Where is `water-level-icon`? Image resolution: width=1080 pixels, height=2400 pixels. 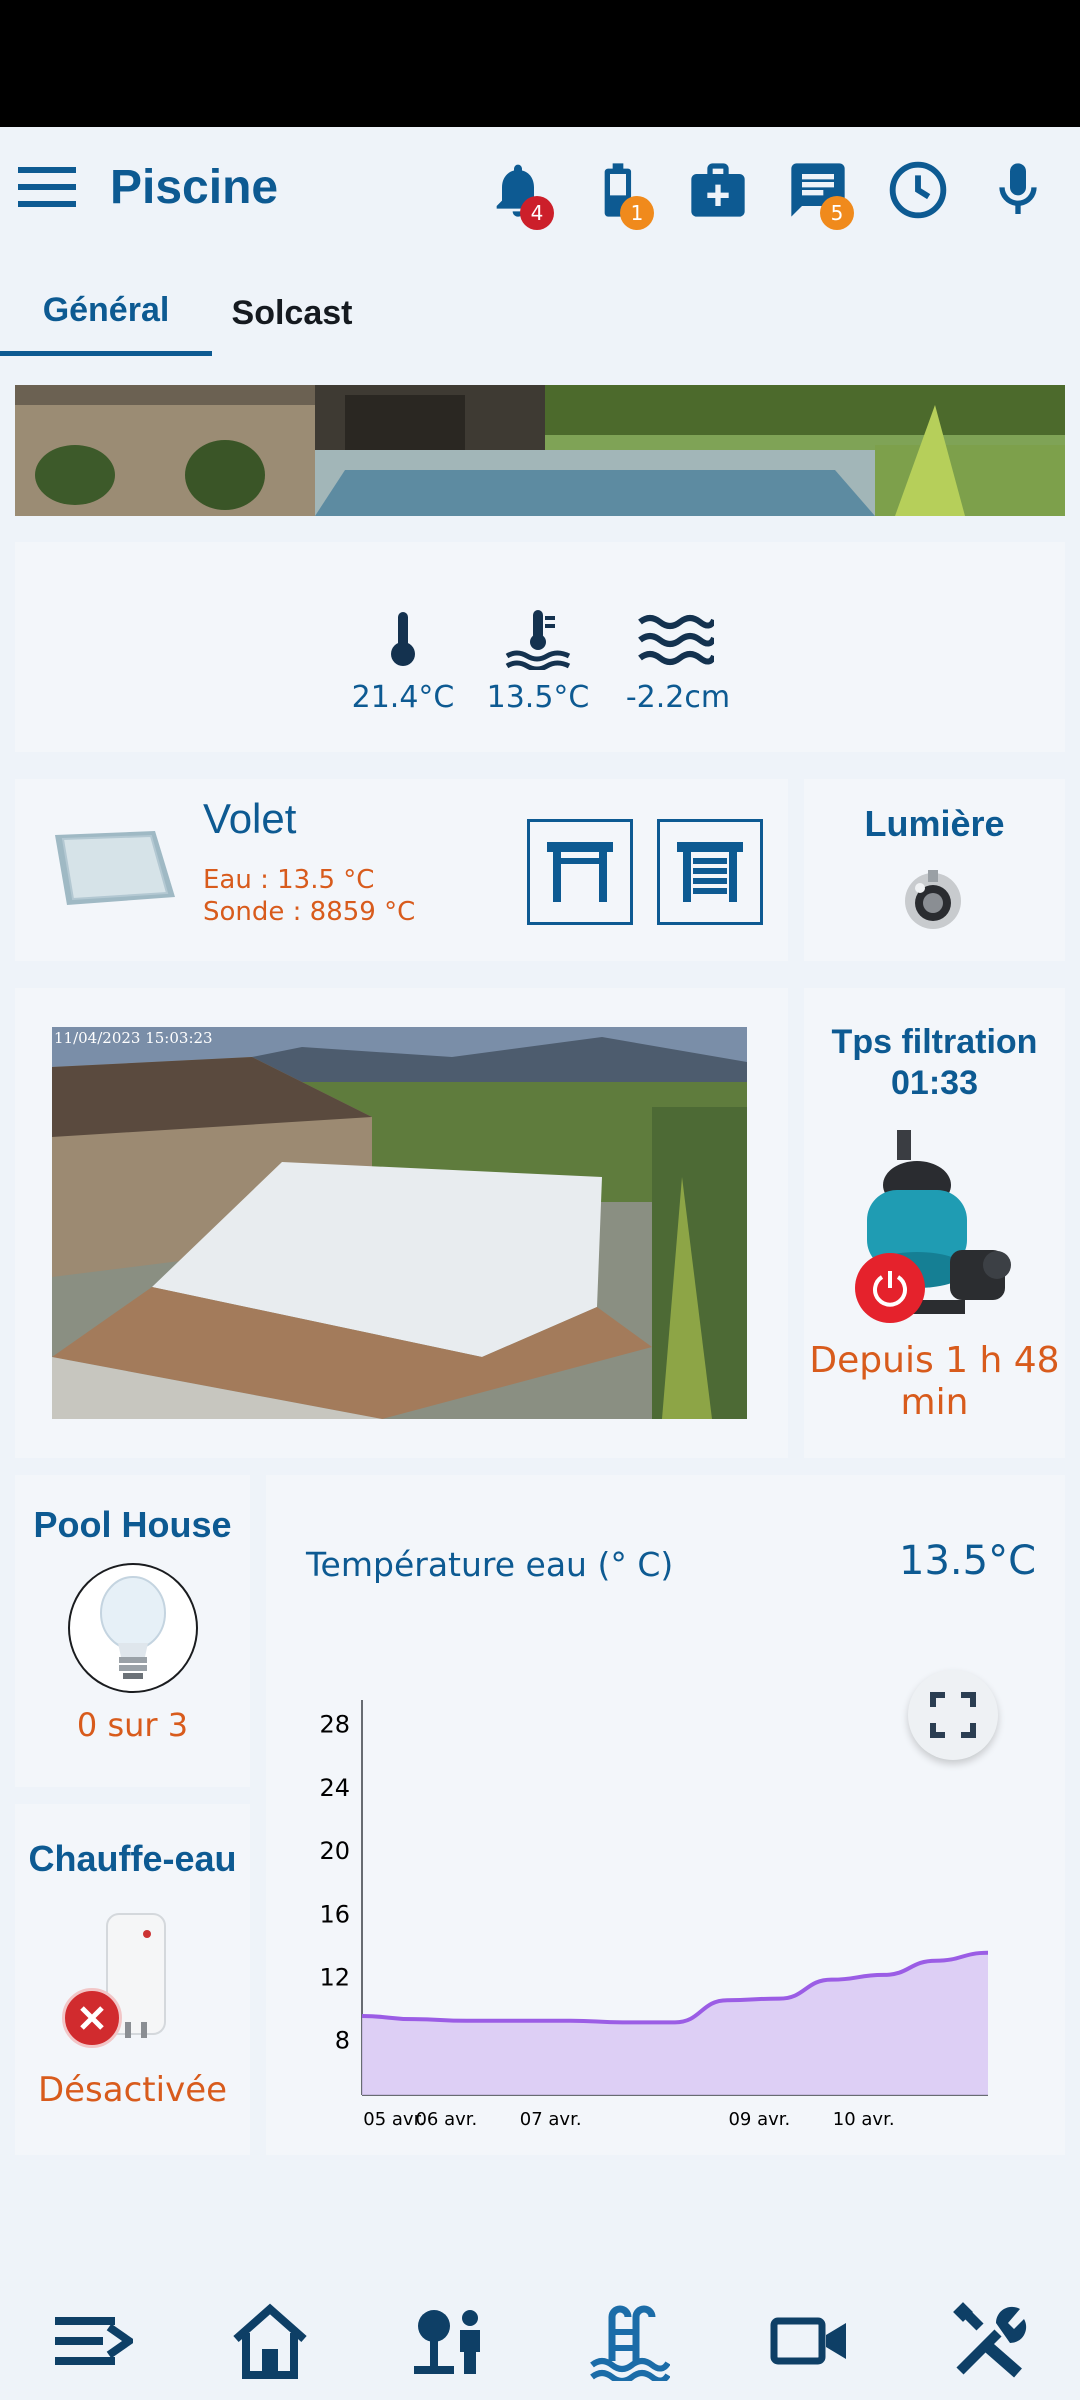 water-level-icon is located at coordinates (677, 640).